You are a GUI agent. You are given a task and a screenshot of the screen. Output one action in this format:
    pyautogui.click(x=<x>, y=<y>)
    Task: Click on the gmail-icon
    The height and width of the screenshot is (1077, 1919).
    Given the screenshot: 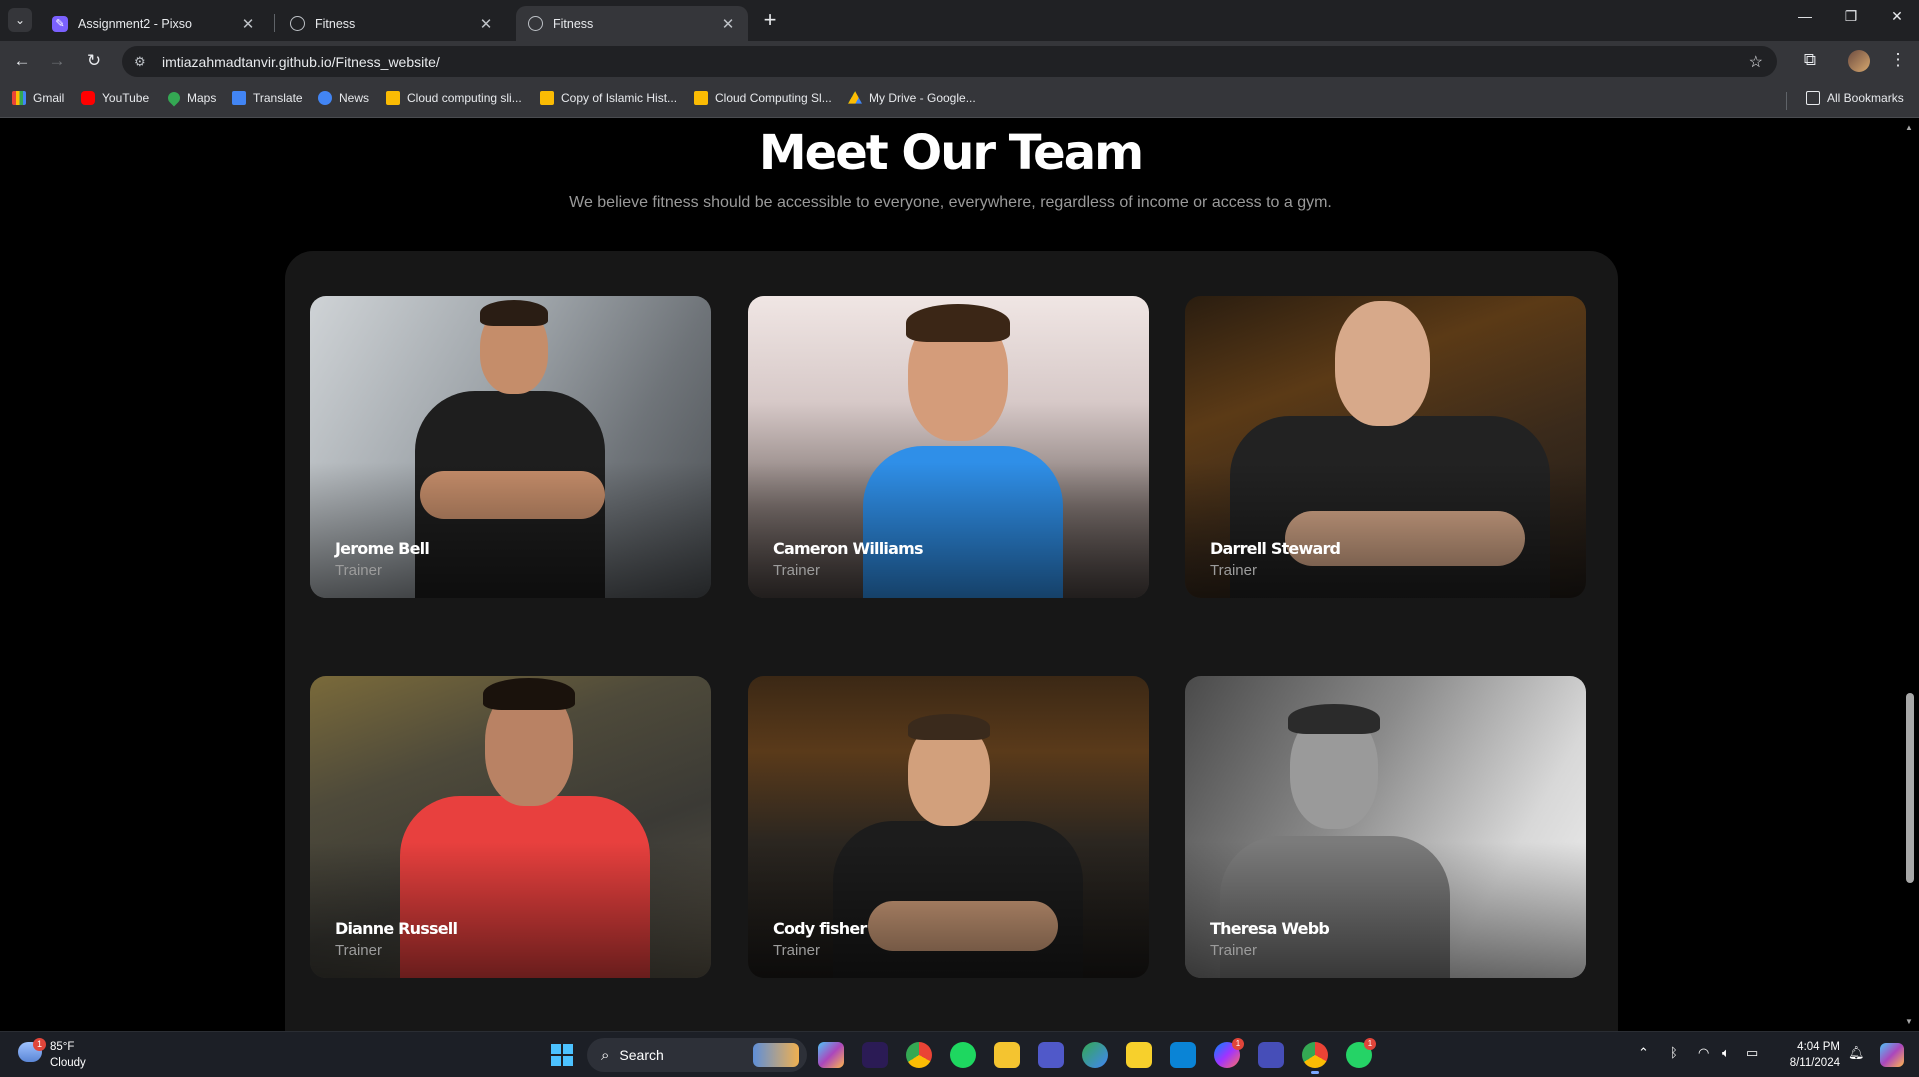 What is the action you would take?
    pyautogui.click(x=19, y=98)
    